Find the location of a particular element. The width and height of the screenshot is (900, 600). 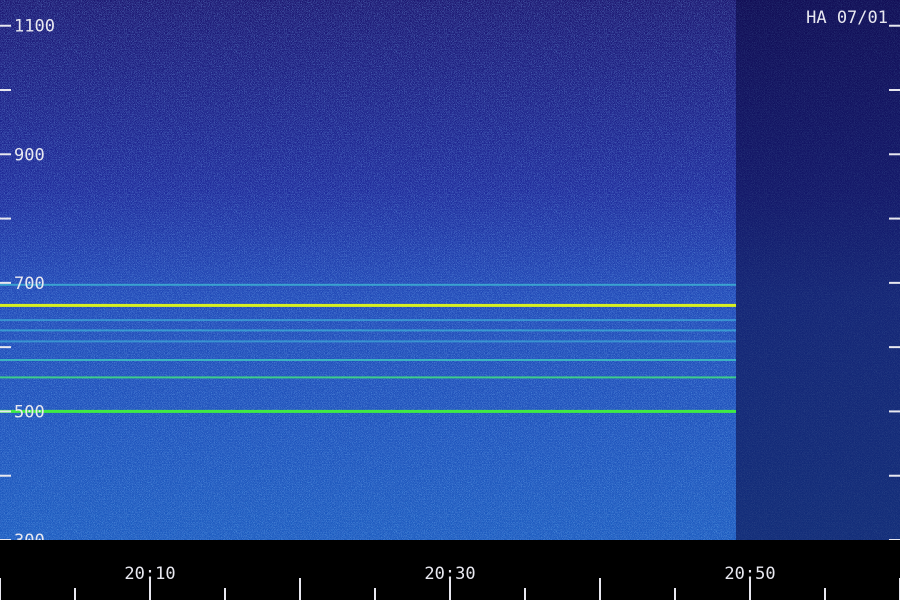

y-tick-label-700: 700 is located at coordinates (29, 284).